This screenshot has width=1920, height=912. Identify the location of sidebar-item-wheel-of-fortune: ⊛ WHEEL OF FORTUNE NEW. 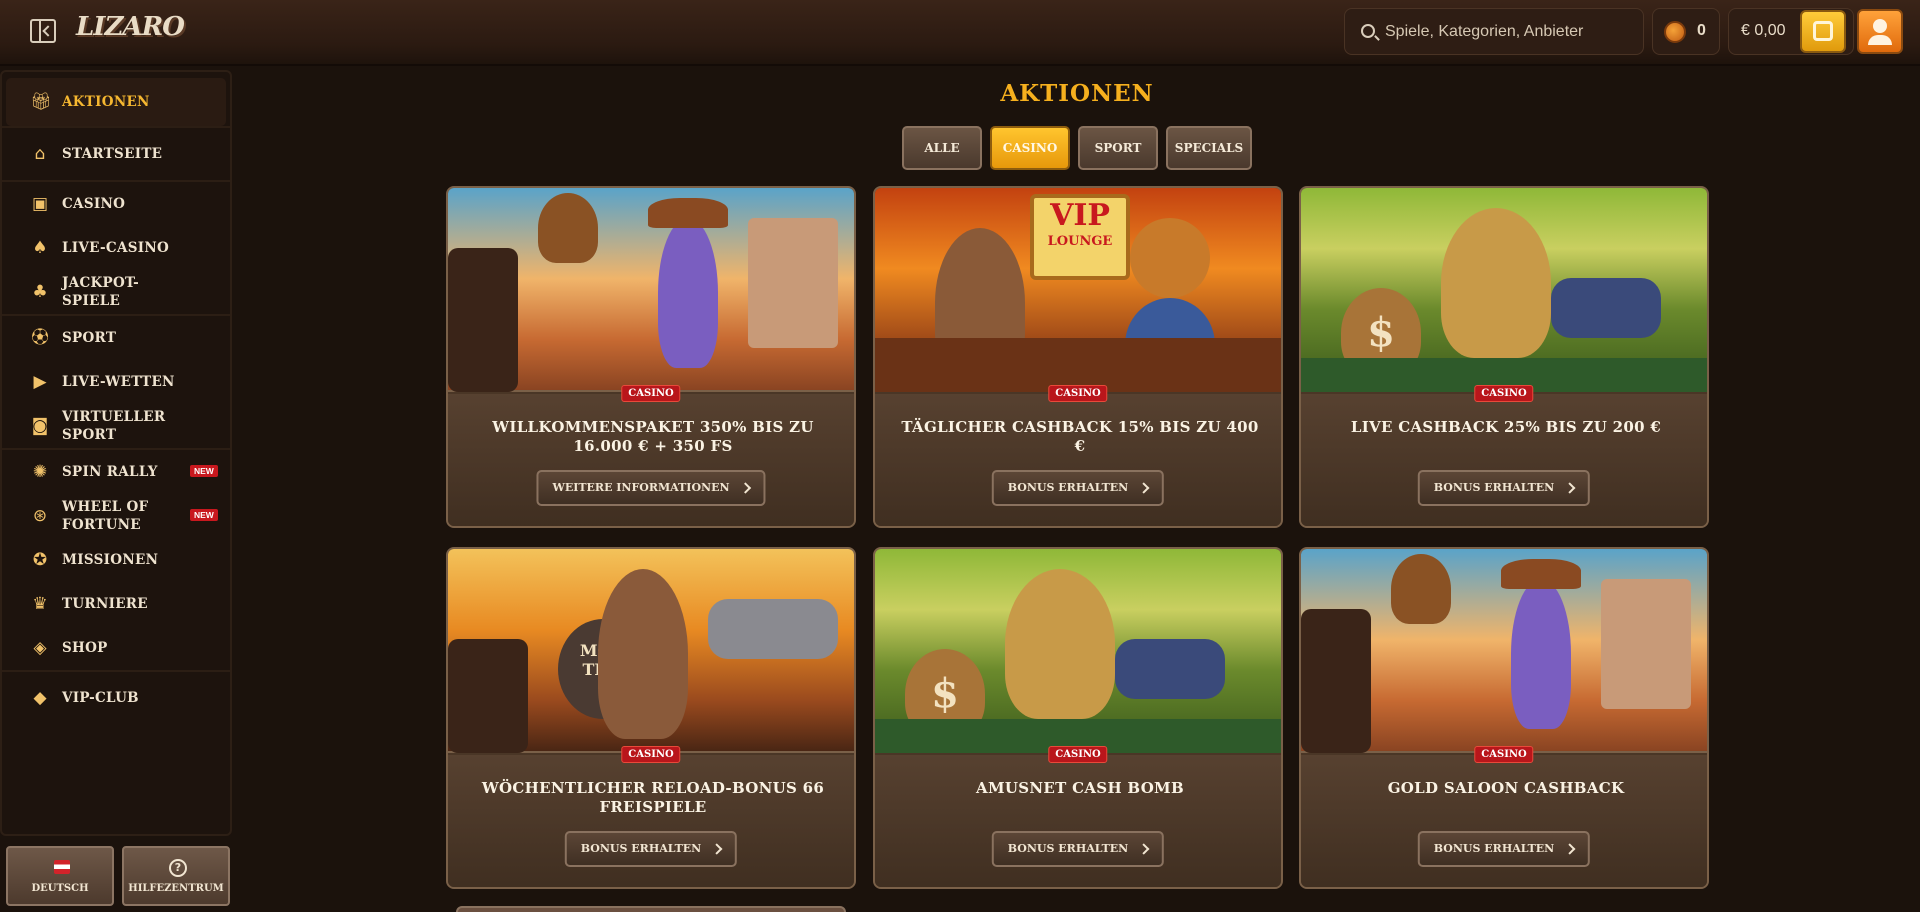
(116, 516).